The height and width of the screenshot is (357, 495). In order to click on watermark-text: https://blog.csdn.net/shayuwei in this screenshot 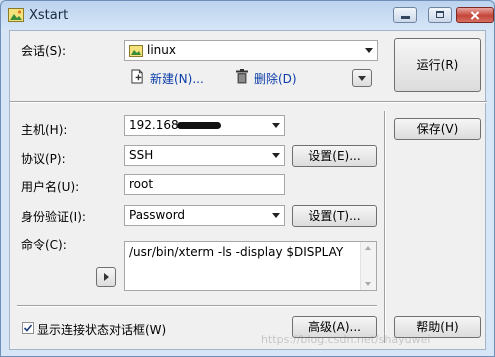, I will do `click(346, 339)`.